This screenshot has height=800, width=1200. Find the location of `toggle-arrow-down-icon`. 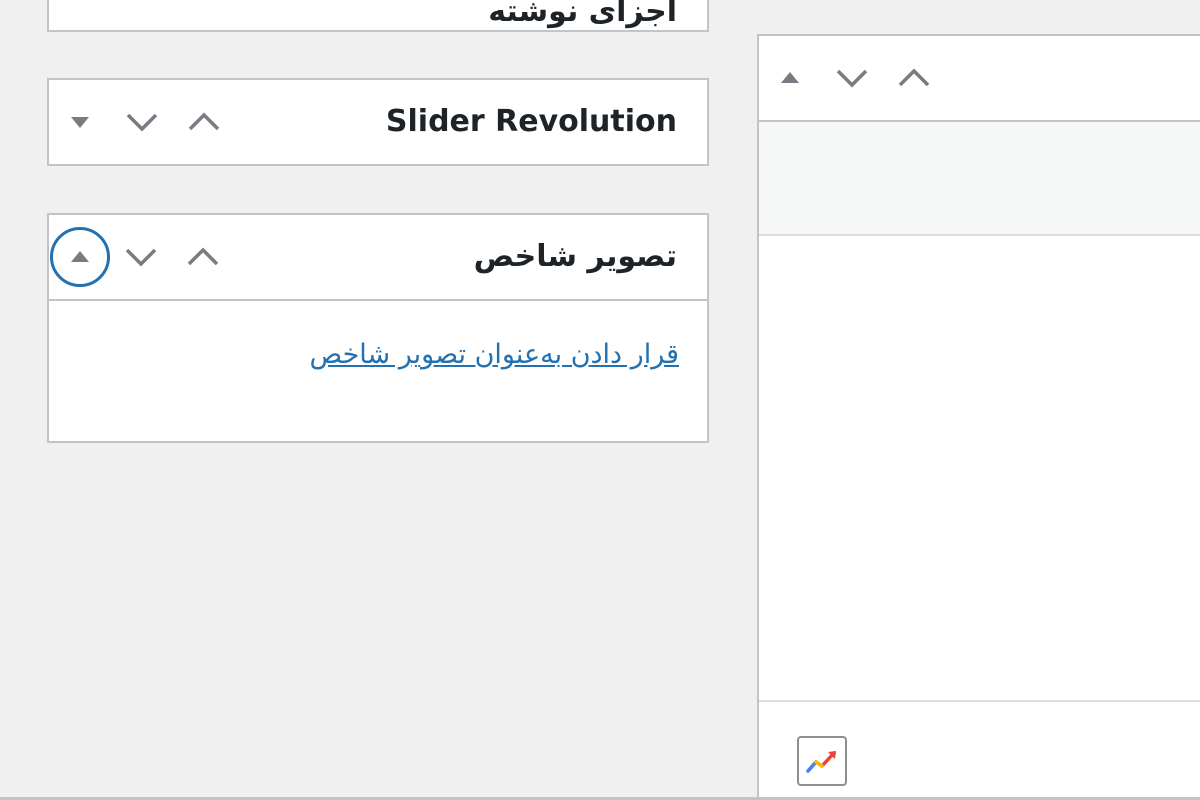

toggle-arrow-down-icon is located at coordinates (80, 122).